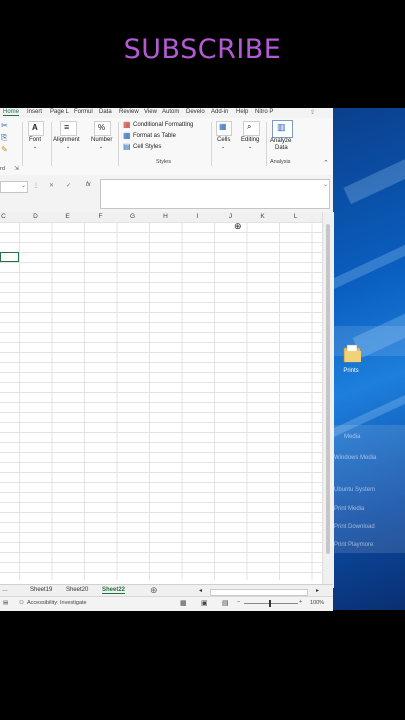  What do you see at coordinates (9, 257) in the screenshot?
I see `selected-cell` at bounding box center [9, 257].